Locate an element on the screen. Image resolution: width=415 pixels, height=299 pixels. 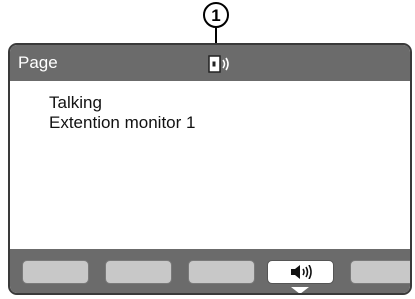
softkey-bar is located at coordinates (210, 271).